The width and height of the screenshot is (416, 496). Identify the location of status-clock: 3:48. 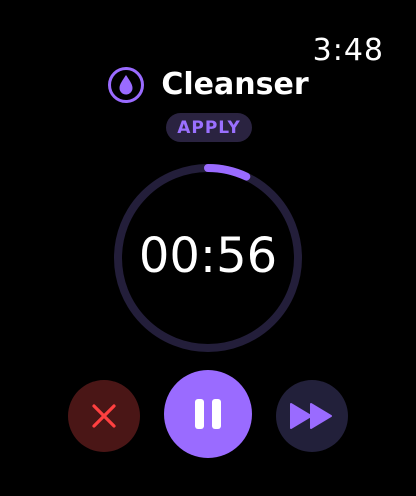
(348, 50).